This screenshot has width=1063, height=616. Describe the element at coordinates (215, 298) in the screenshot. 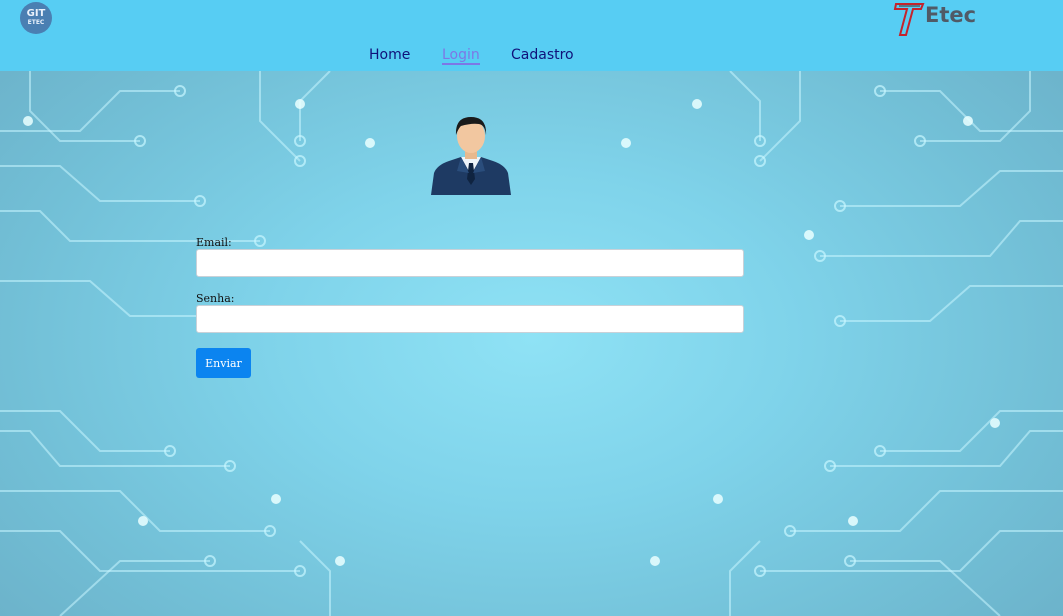

I see `password-label: Senha:` at that location.